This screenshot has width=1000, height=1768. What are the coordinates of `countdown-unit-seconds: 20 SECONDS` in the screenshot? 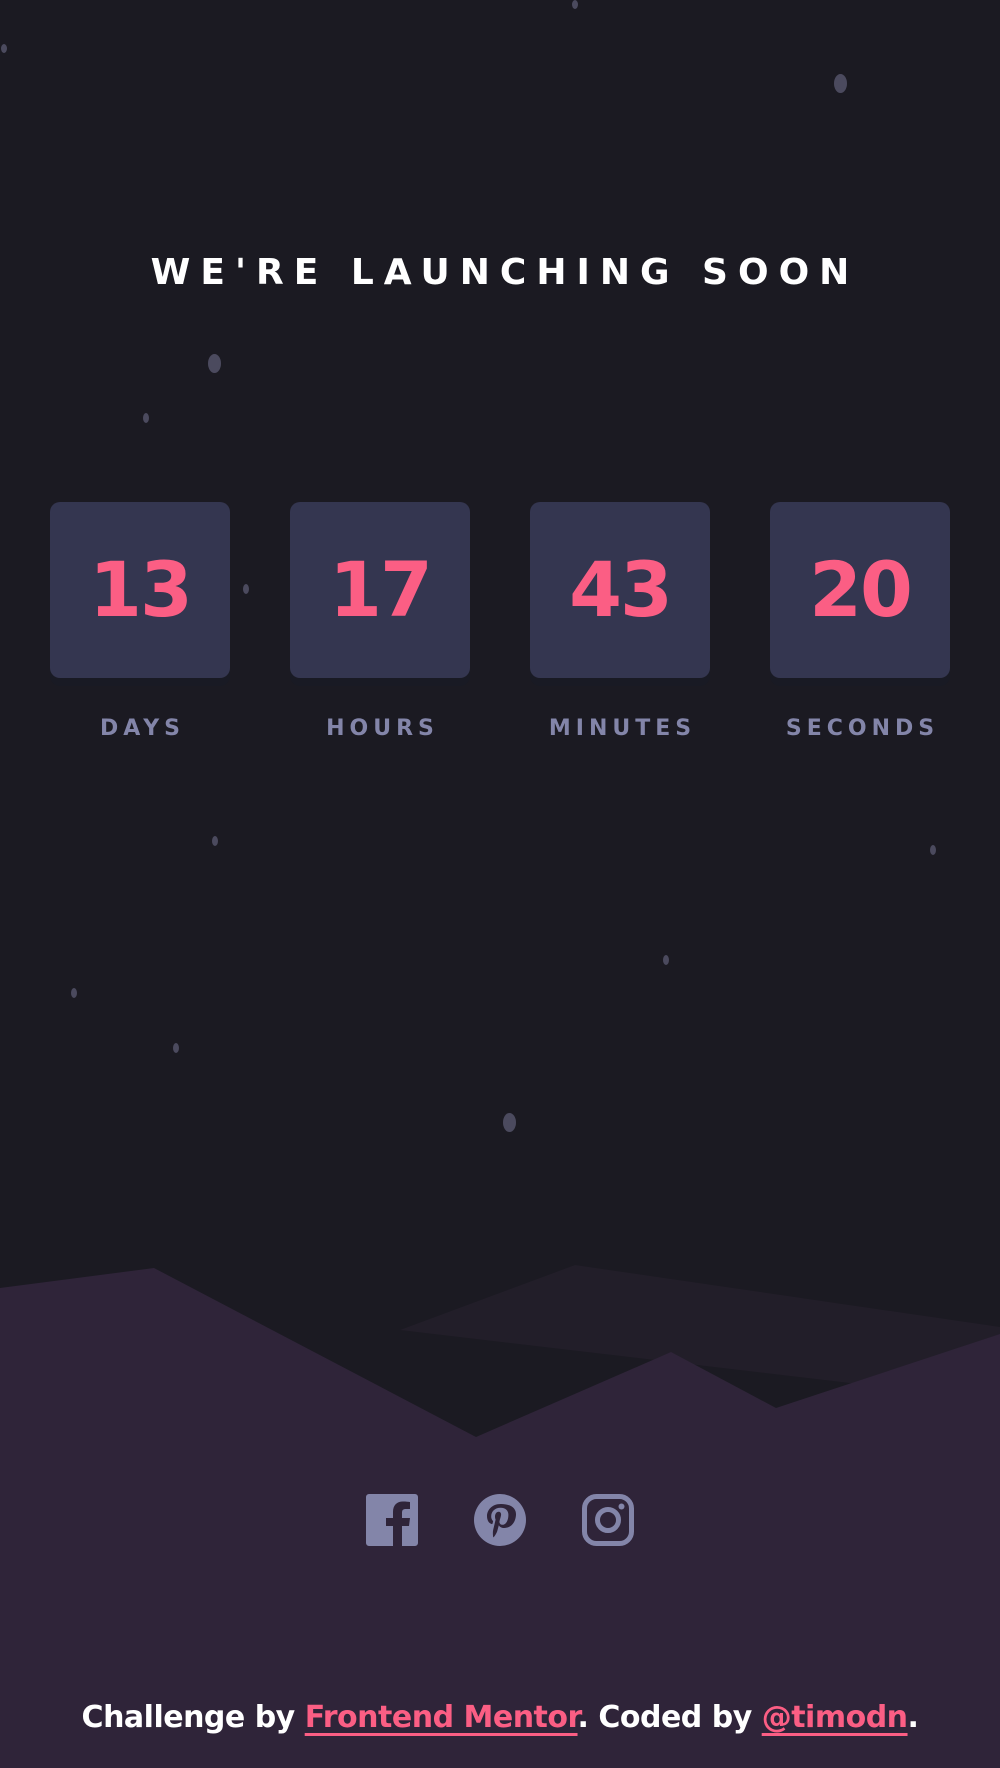 It's located at (860, 621).